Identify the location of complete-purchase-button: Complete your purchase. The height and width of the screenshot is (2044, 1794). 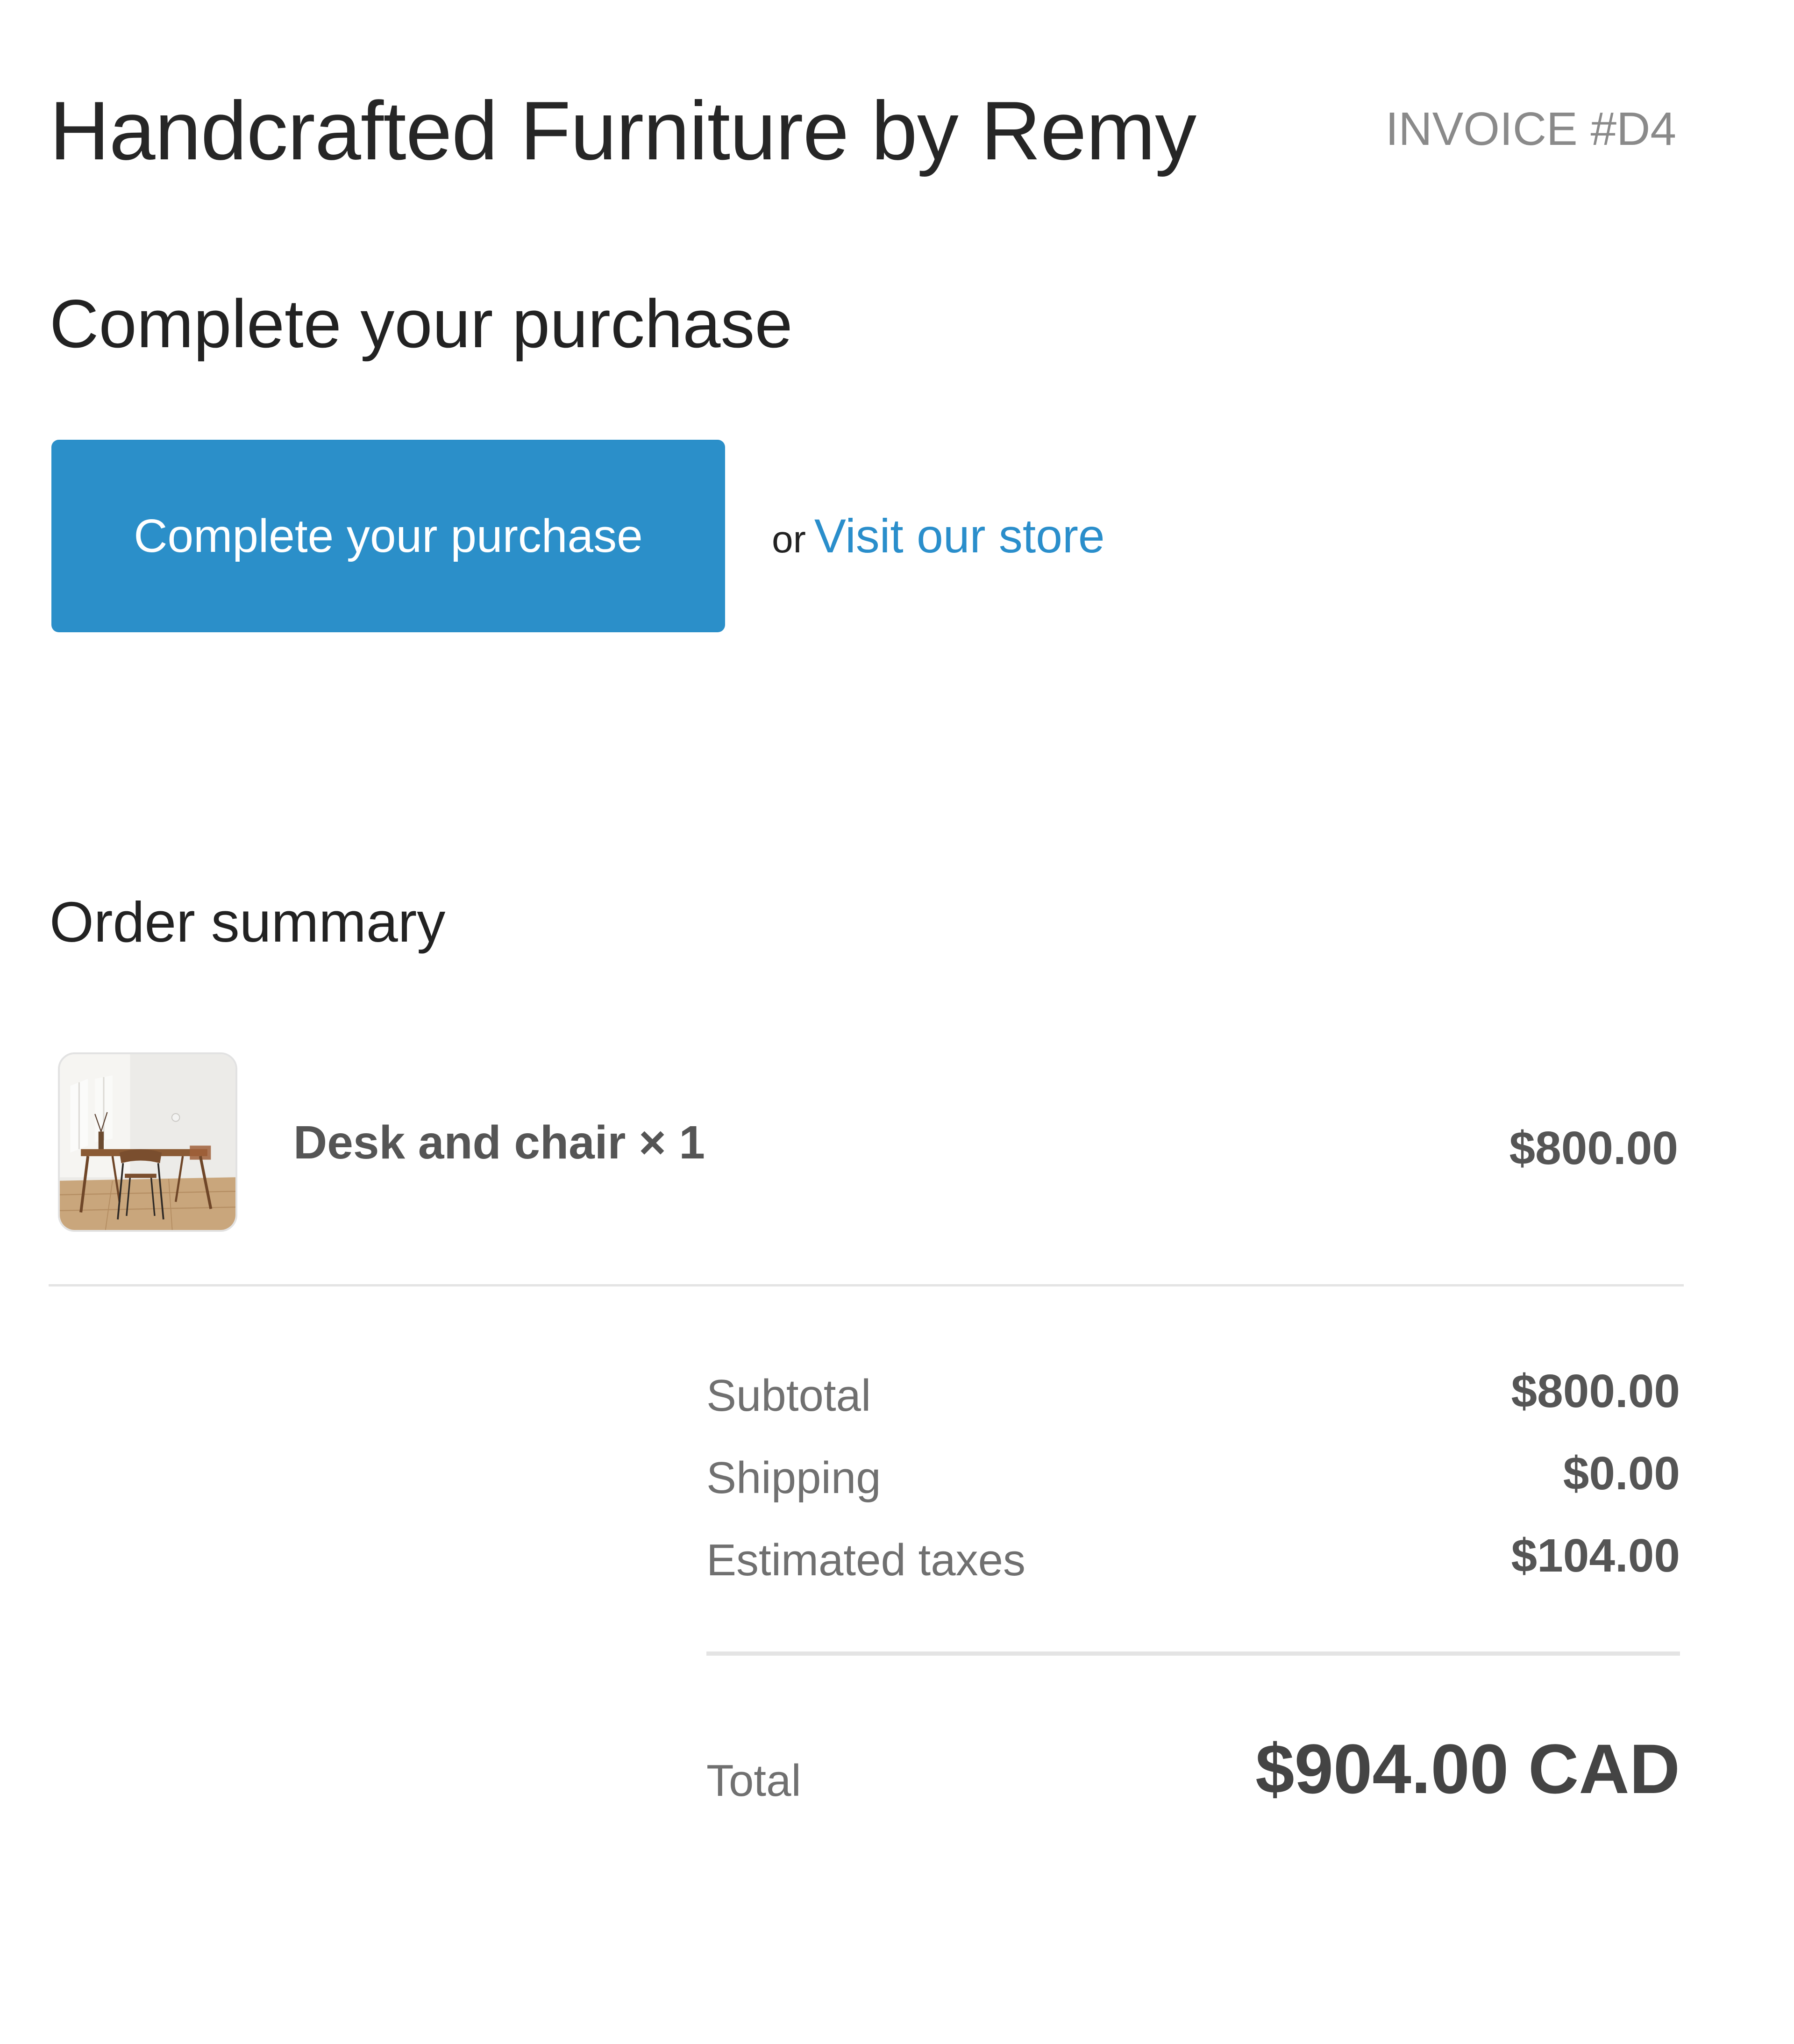
(388, 536).